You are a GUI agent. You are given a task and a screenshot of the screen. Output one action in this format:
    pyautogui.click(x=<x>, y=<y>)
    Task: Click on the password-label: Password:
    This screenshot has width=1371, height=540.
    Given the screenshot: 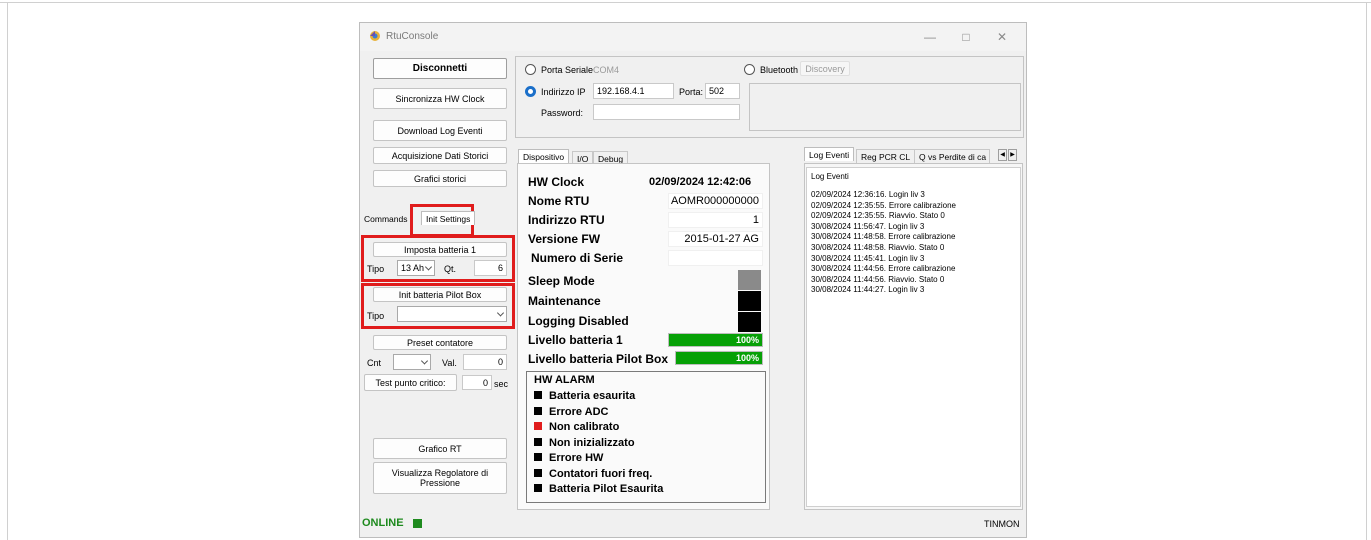 What is the action you would take?
    pyautogui.click(x=562, y=113)
    